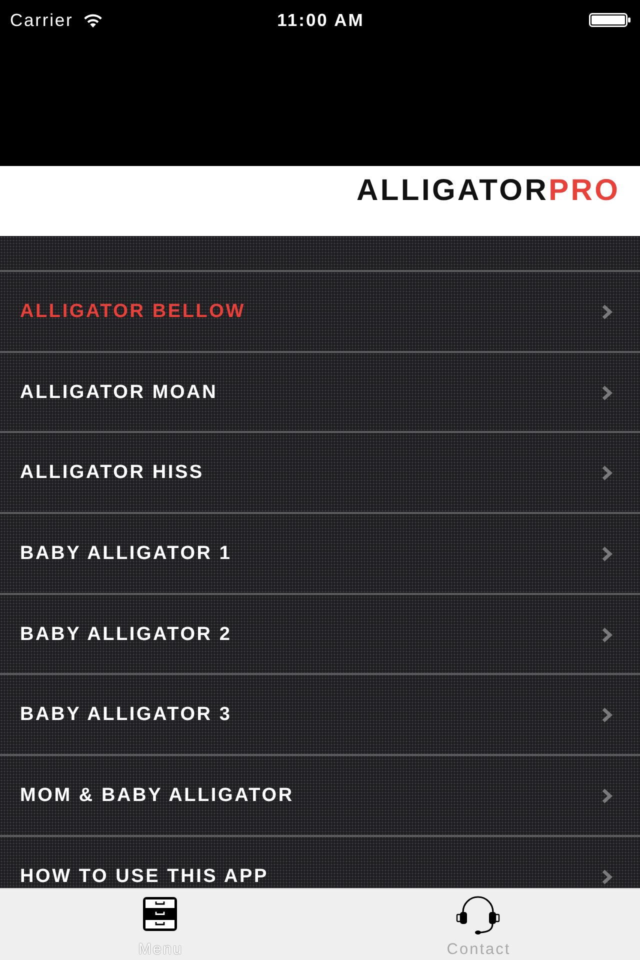 Image resolution: width=640 pixels, height=960 pixels. What do you see at coordinates (320, 310) in the screenshot?
I see `menu-item: ALLIGATOR BELLOW` at bounding box center [320, 310].